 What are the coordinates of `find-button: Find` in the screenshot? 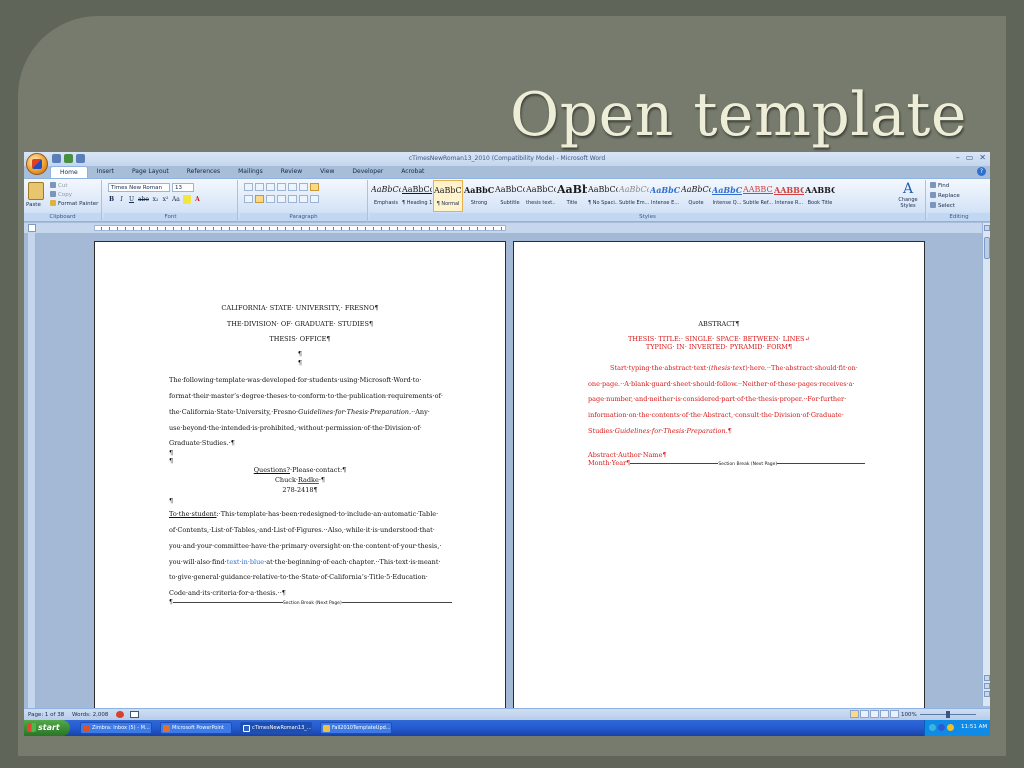 It's located at (939, 185).